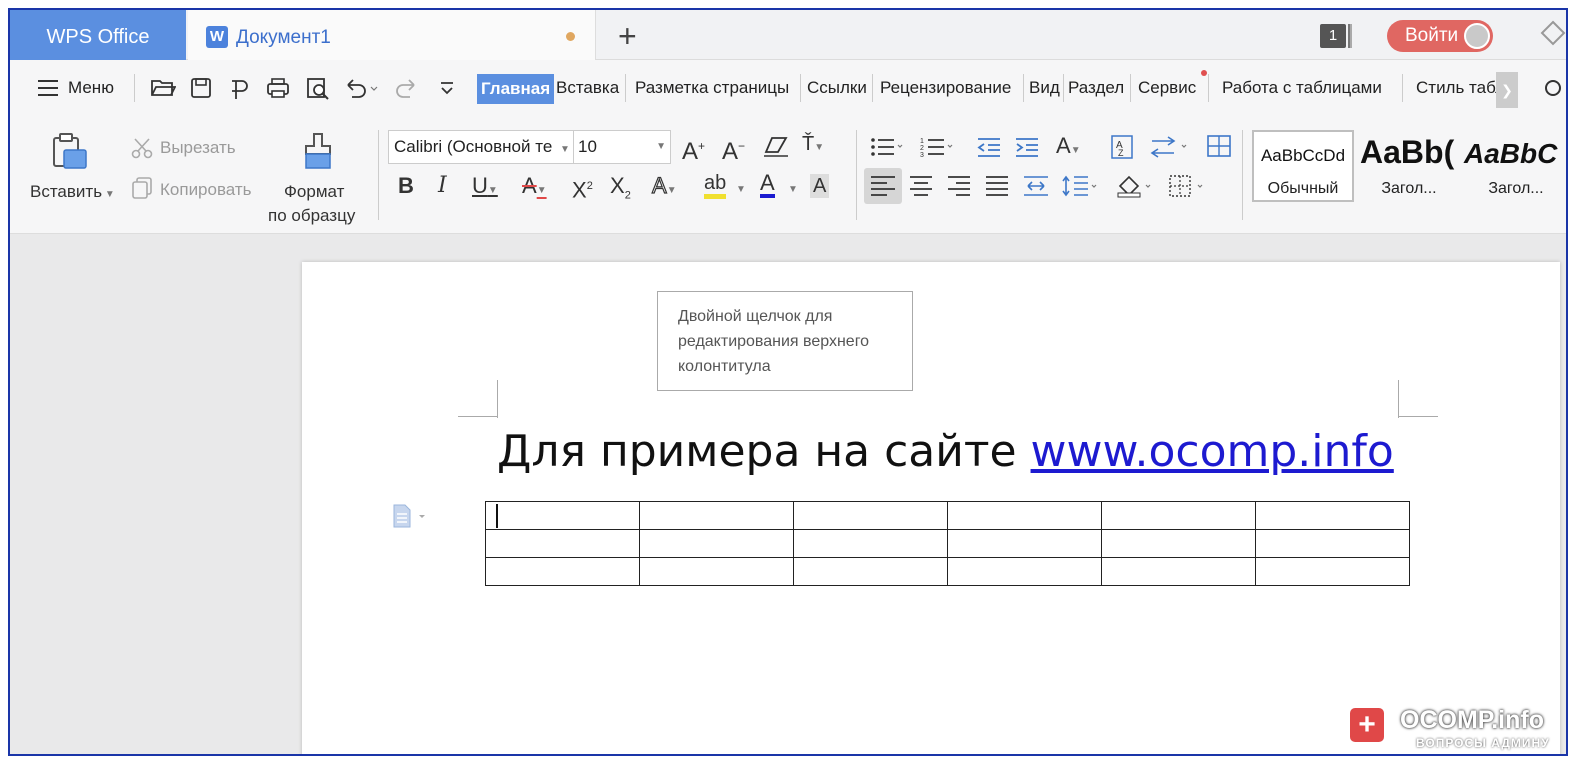 This screenshot has height=773, width=1586. I want to click on line-spacing-icon, so click(1081, 188).